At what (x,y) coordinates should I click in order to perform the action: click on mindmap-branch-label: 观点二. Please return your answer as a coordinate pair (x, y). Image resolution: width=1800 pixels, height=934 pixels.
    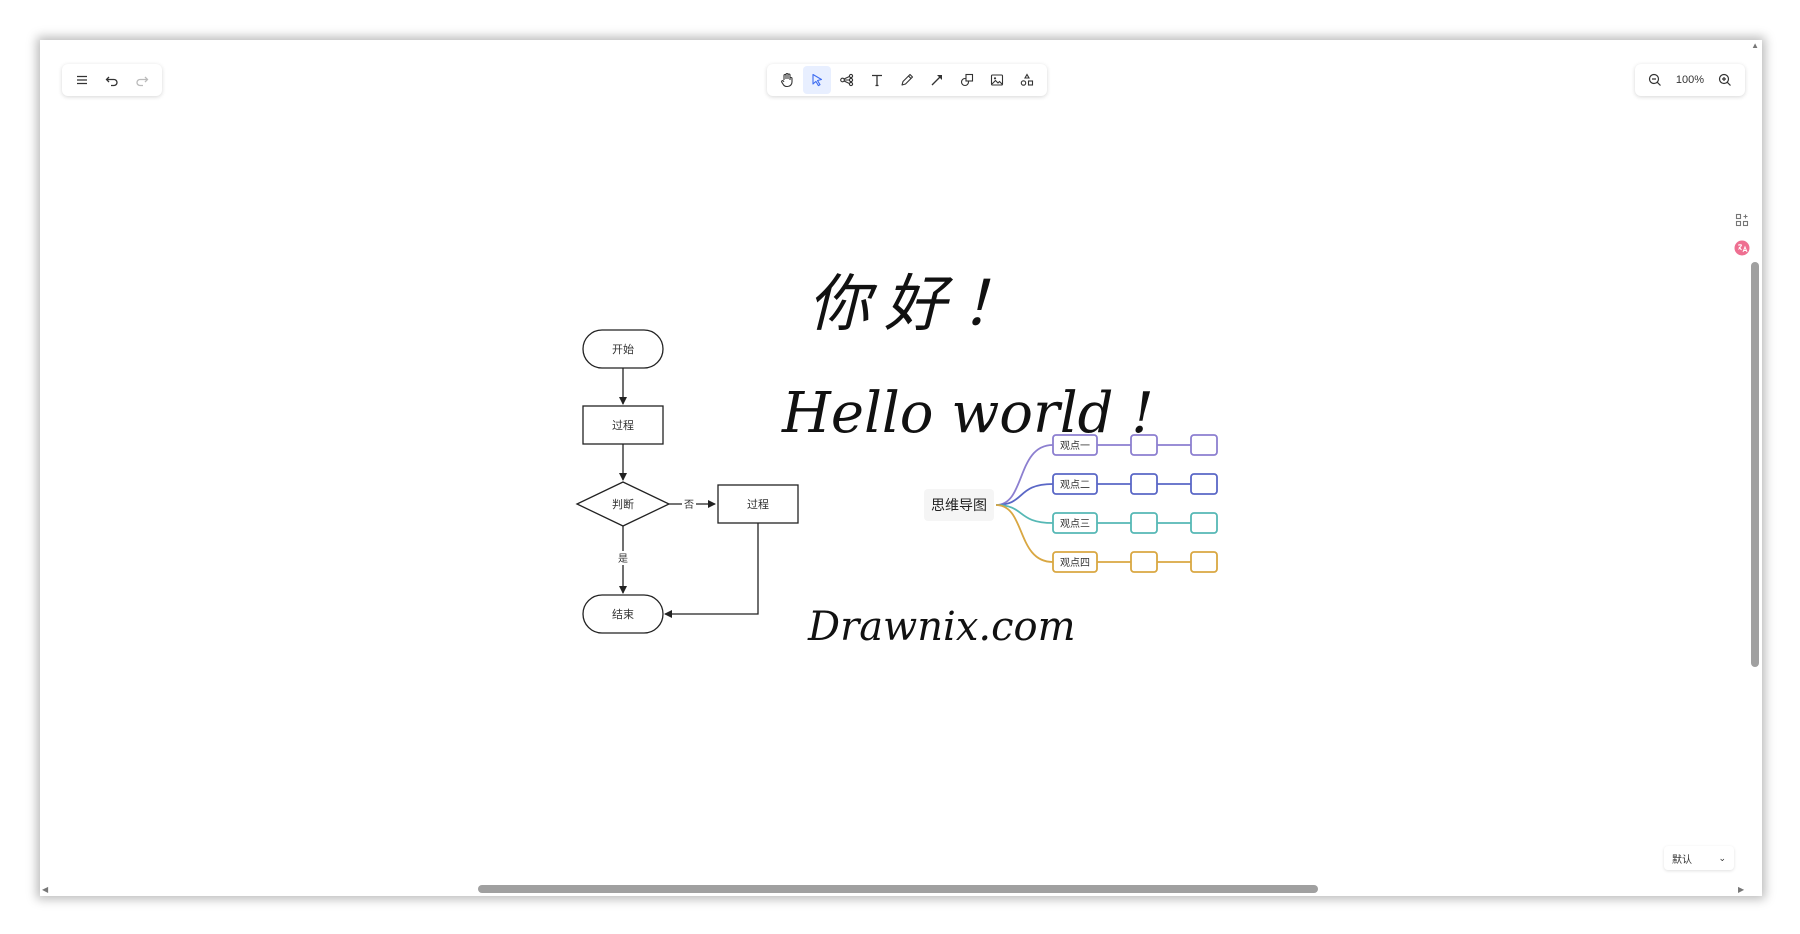
    Looking at the image, I should click on (1075, 485).